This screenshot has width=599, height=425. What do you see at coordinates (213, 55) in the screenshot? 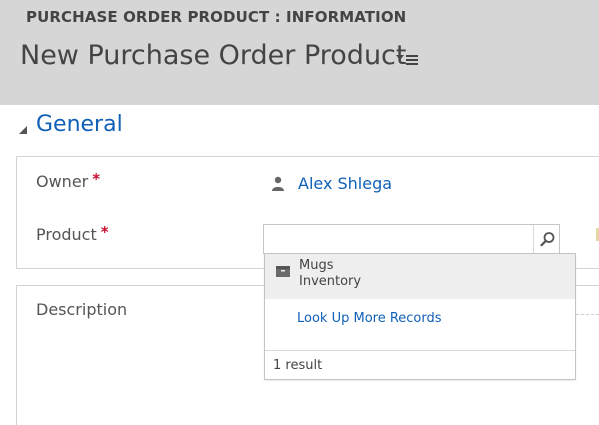
I see `record-title: New Purchase Order Product` at bounding box center [213, 55].